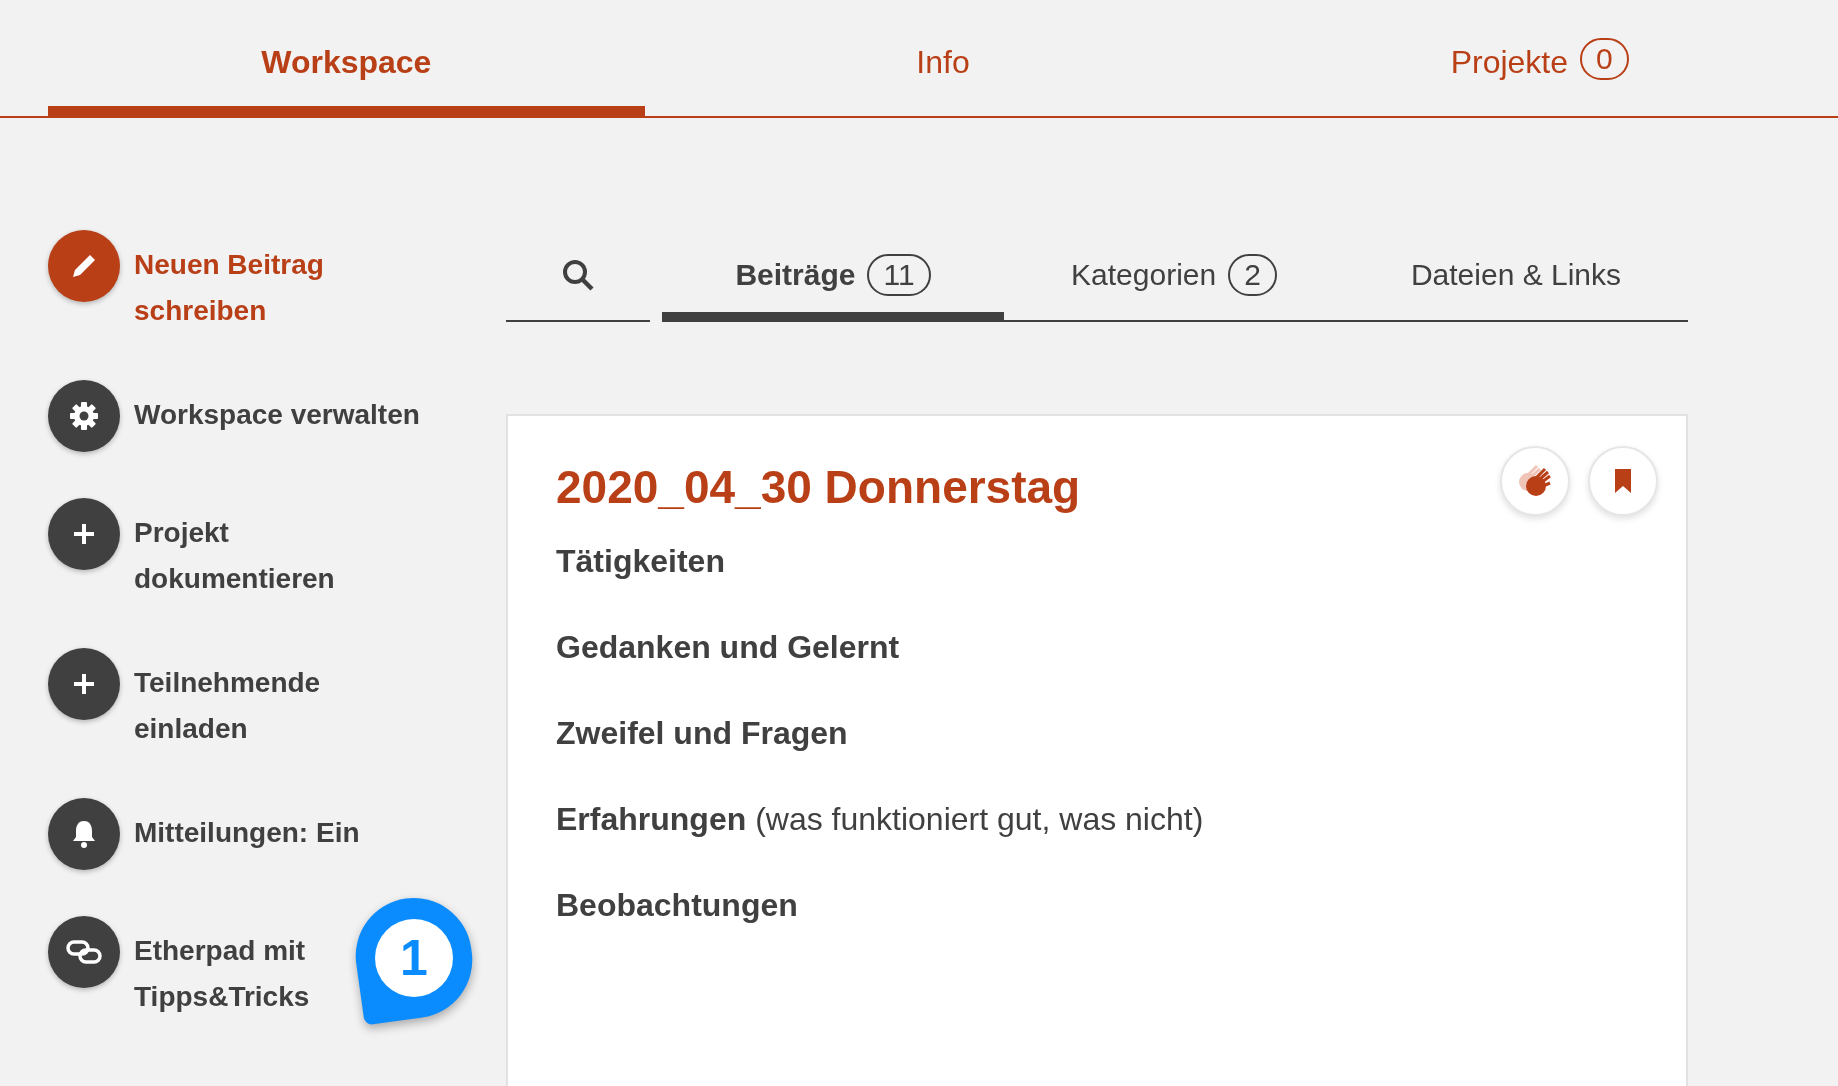  Describe the element at coordinates (728, 647) in the screenshot. I see `section-heading: Gedanken und Gelernt` at that location.